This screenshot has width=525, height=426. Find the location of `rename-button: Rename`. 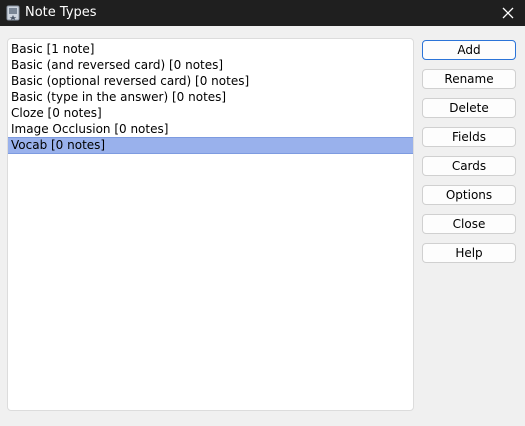

rename-button: Rename is located at coordinates (469, 79).